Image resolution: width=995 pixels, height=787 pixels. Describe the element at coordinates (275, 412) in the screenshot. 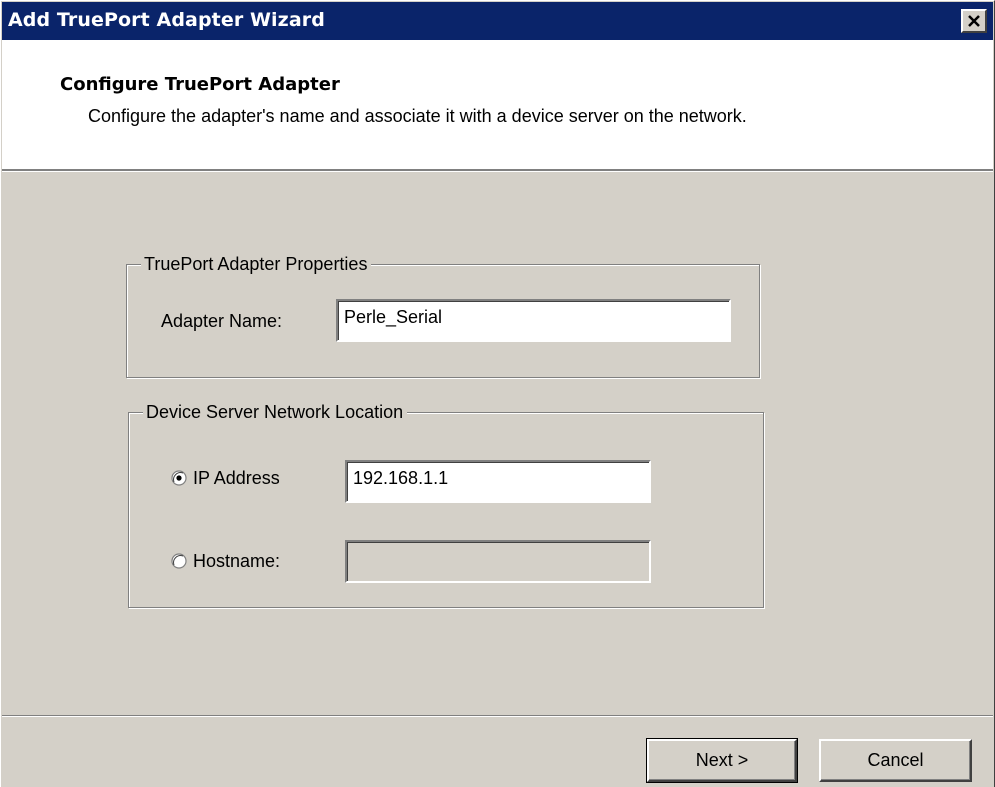

I see `network-location-legend: Device Server Network Location` at that location.